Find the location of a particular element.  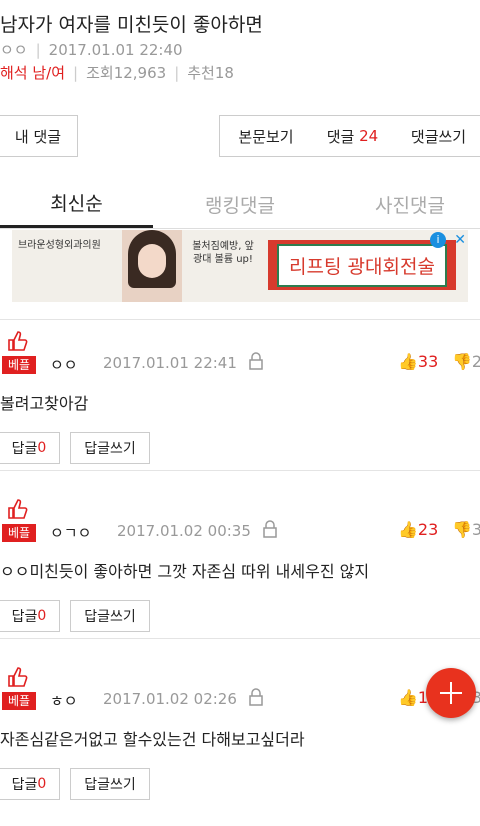

comments-button: 댓글 24 is located at coordinates (353, 136).